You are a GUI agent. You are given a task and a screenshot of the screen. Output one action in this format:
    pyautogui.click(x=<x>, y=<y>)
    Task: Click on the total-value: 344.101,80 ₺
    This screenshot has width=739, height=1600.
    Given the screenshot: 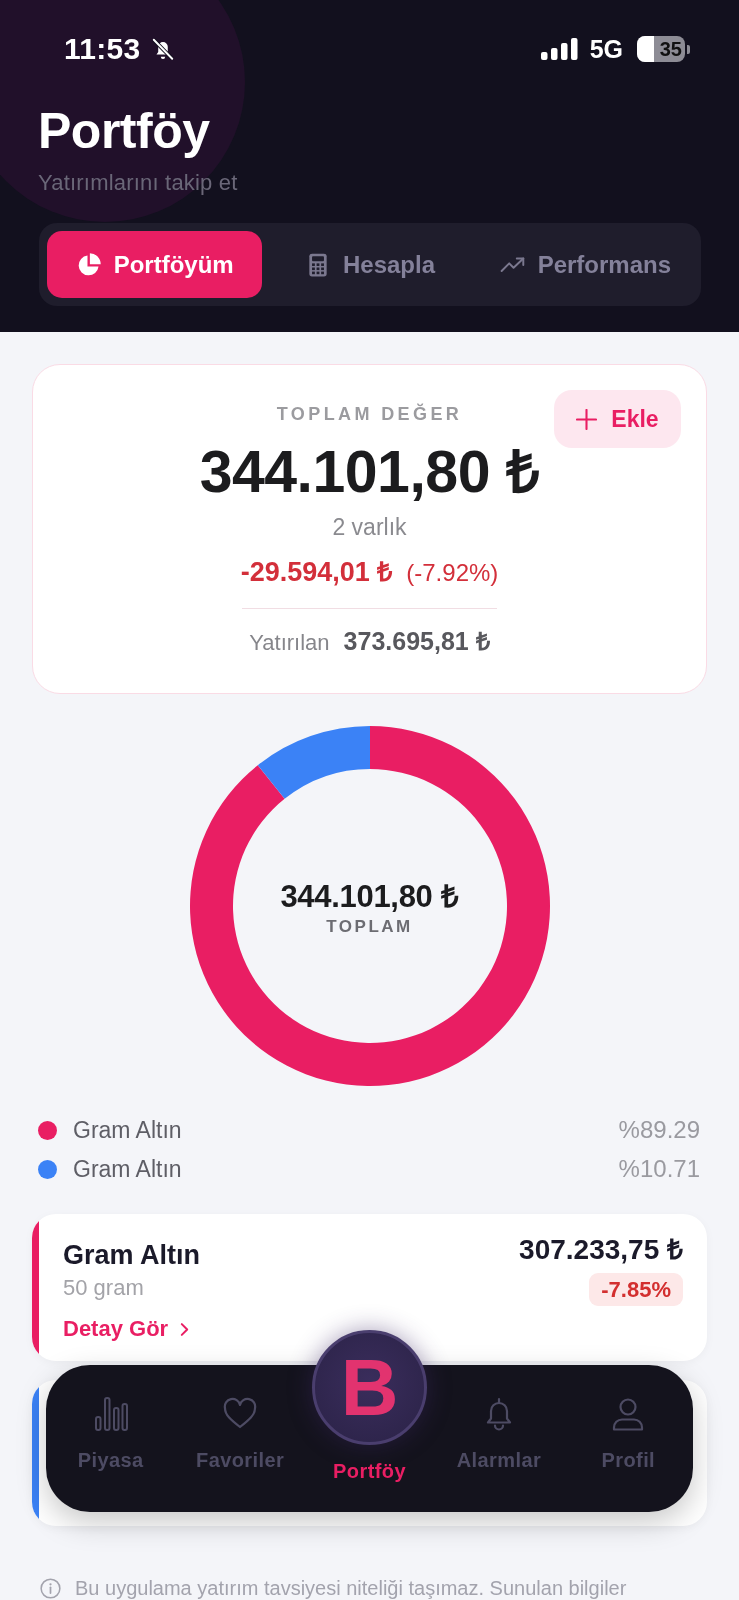 What is the action you would take?
    pyautogui.click(x=369, y=472)
    